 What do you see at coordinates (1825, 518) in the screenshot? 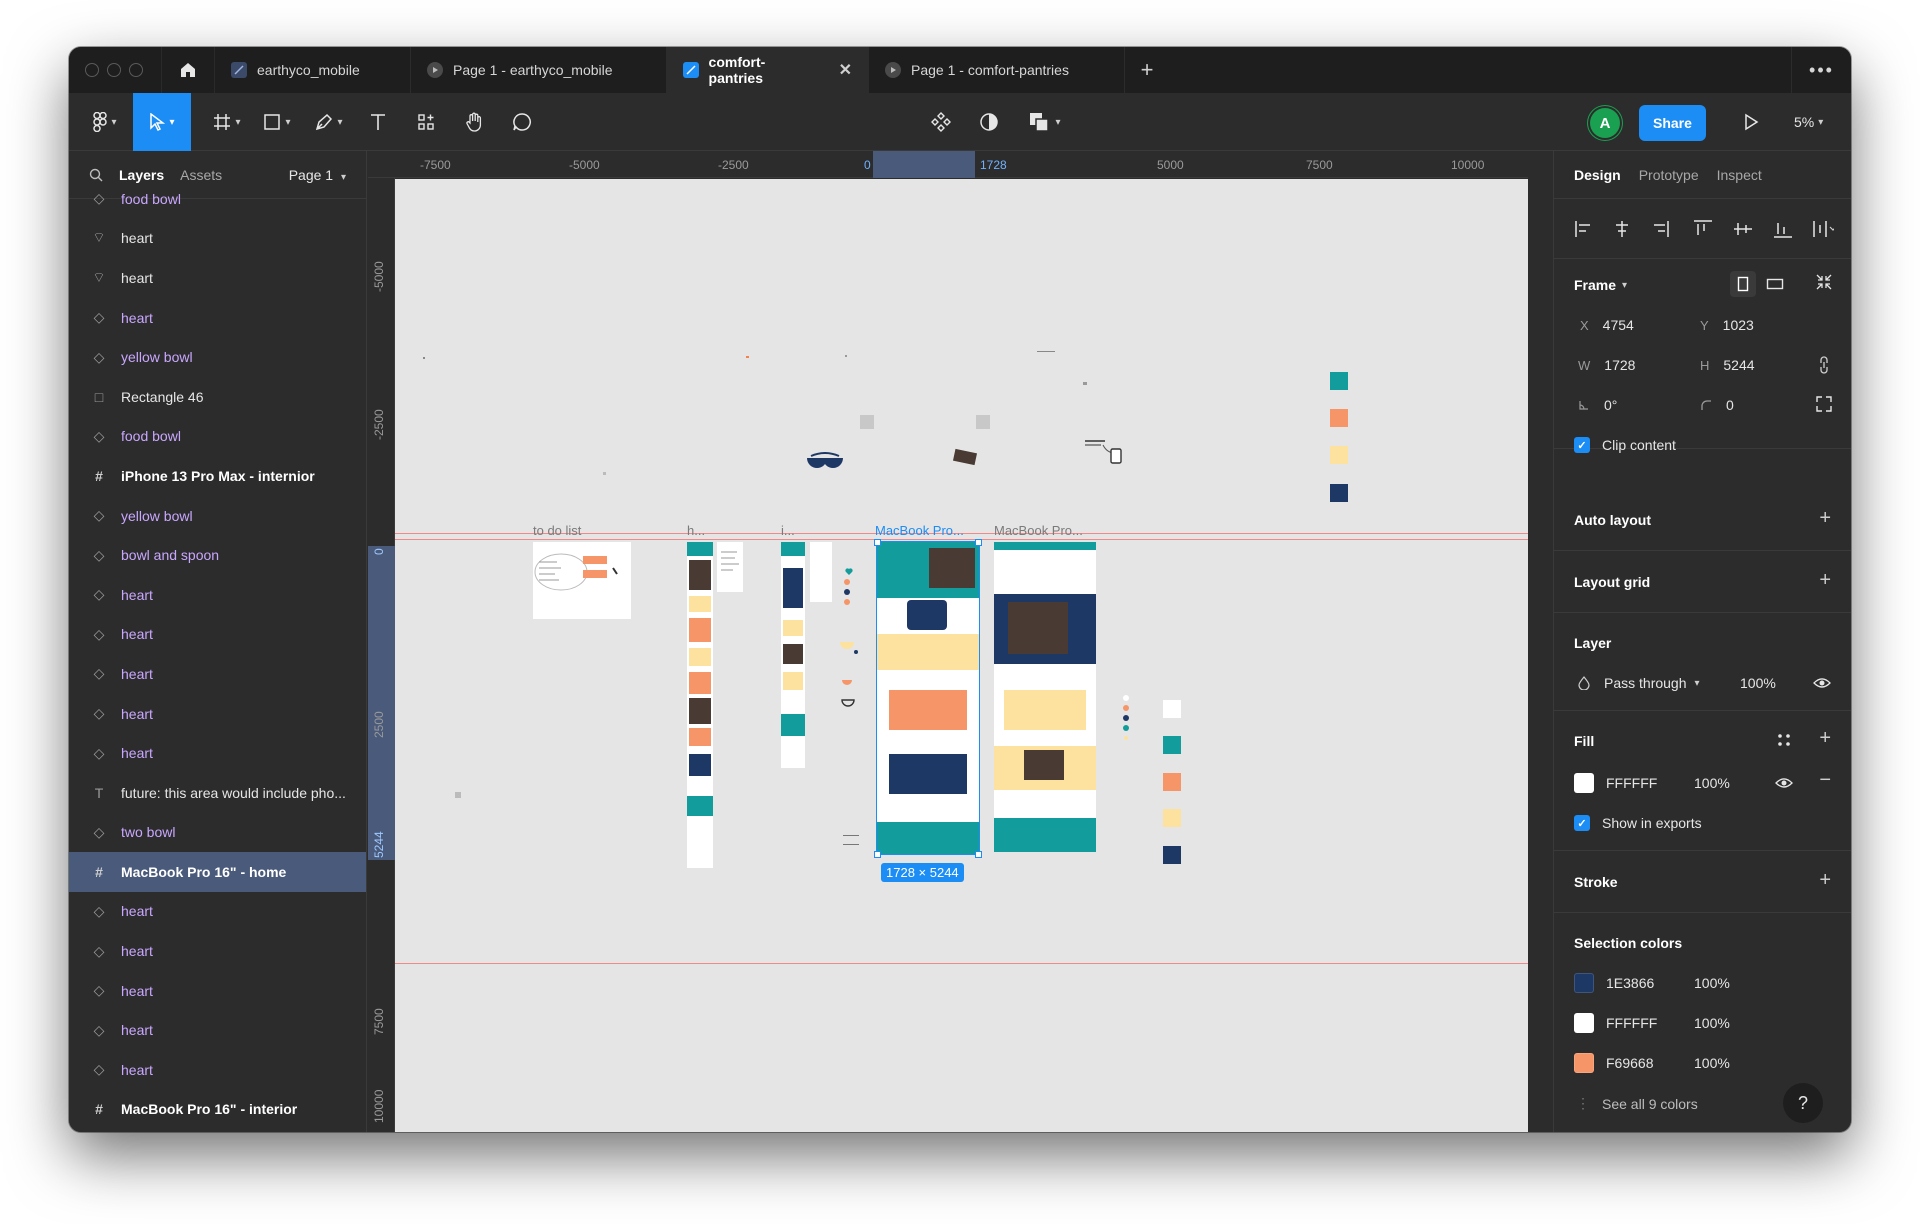
I see `add-auto-layout-button: +` at bounding box center [1825, 518].